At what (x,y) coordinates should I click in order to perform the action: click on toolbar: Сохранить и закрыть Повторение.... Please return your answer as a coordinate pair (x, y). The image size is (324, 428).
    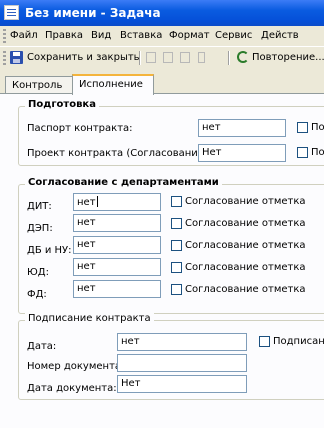
    Looking at the image, I should click on (162, 58).